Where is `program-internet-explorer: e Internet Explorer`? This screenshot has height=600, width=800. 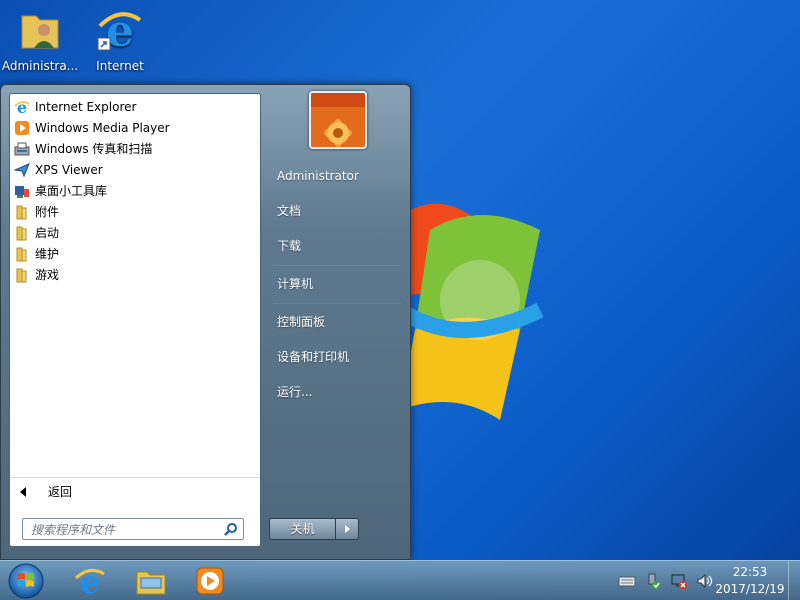
program-internet-explorer: e Internet Explorer is located at coordinates (135, 106).